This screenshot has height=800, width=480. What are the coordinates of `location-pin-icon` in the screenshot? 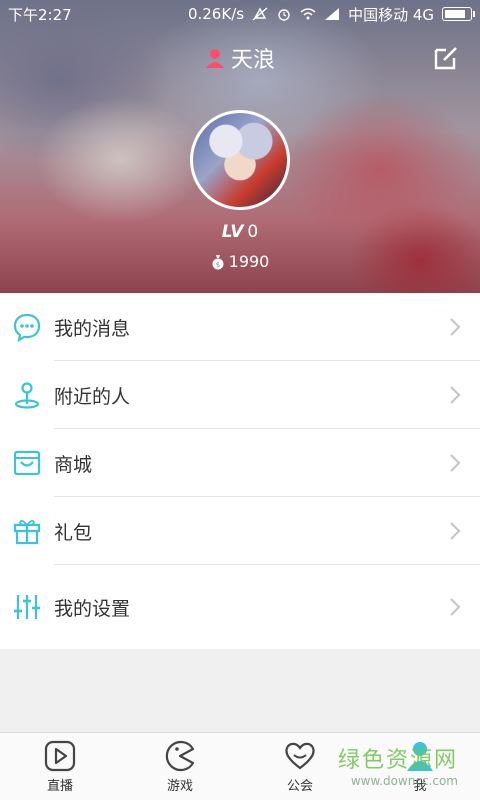 It's located at (27, 395).